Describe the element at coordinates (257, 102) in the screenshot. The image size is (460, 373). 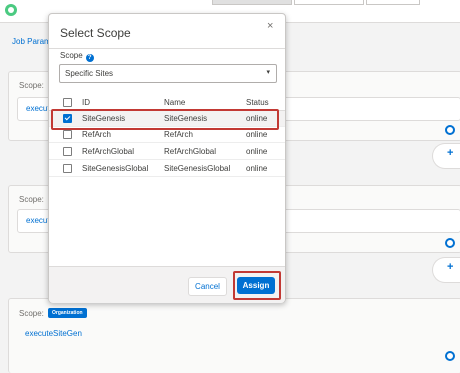
I see `column-header-status: Status` at that location.